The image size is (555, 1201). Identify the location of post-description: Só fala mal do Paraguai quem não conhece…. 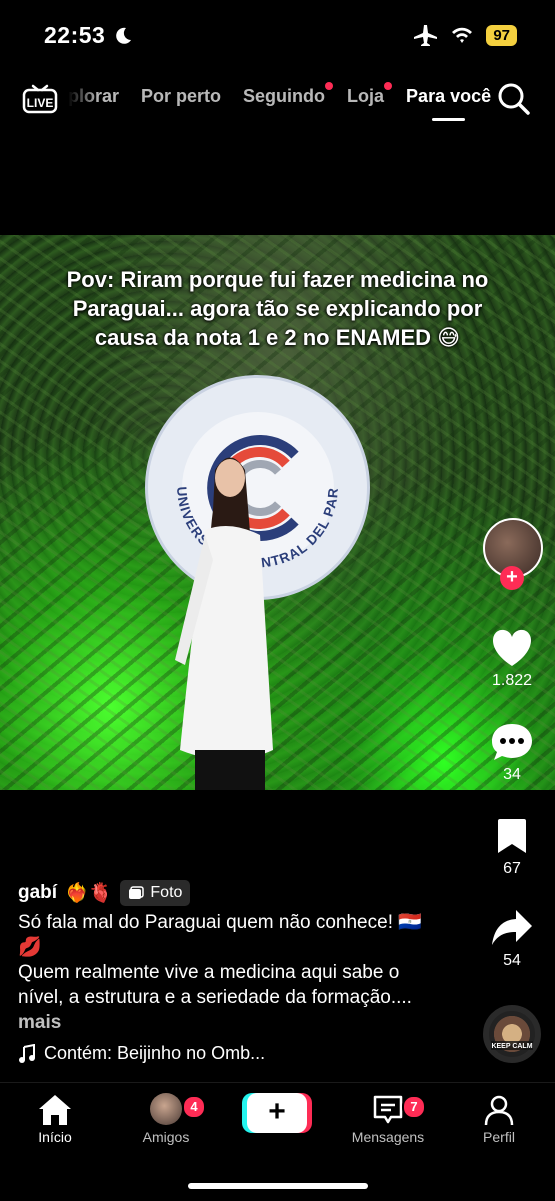
(233, 972).